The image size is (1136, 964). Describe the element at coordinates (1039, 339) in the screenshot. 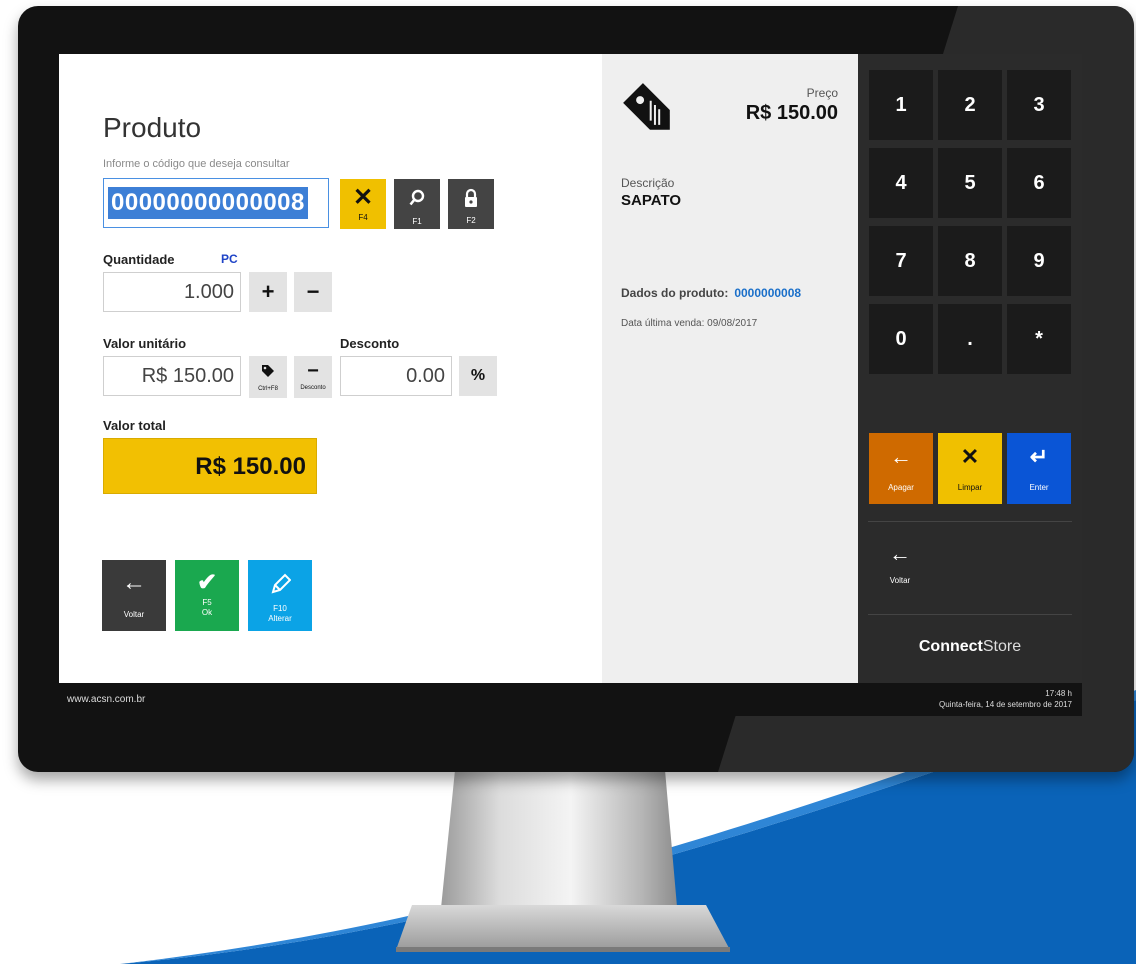

I see `key-asterisk: *` at that location.